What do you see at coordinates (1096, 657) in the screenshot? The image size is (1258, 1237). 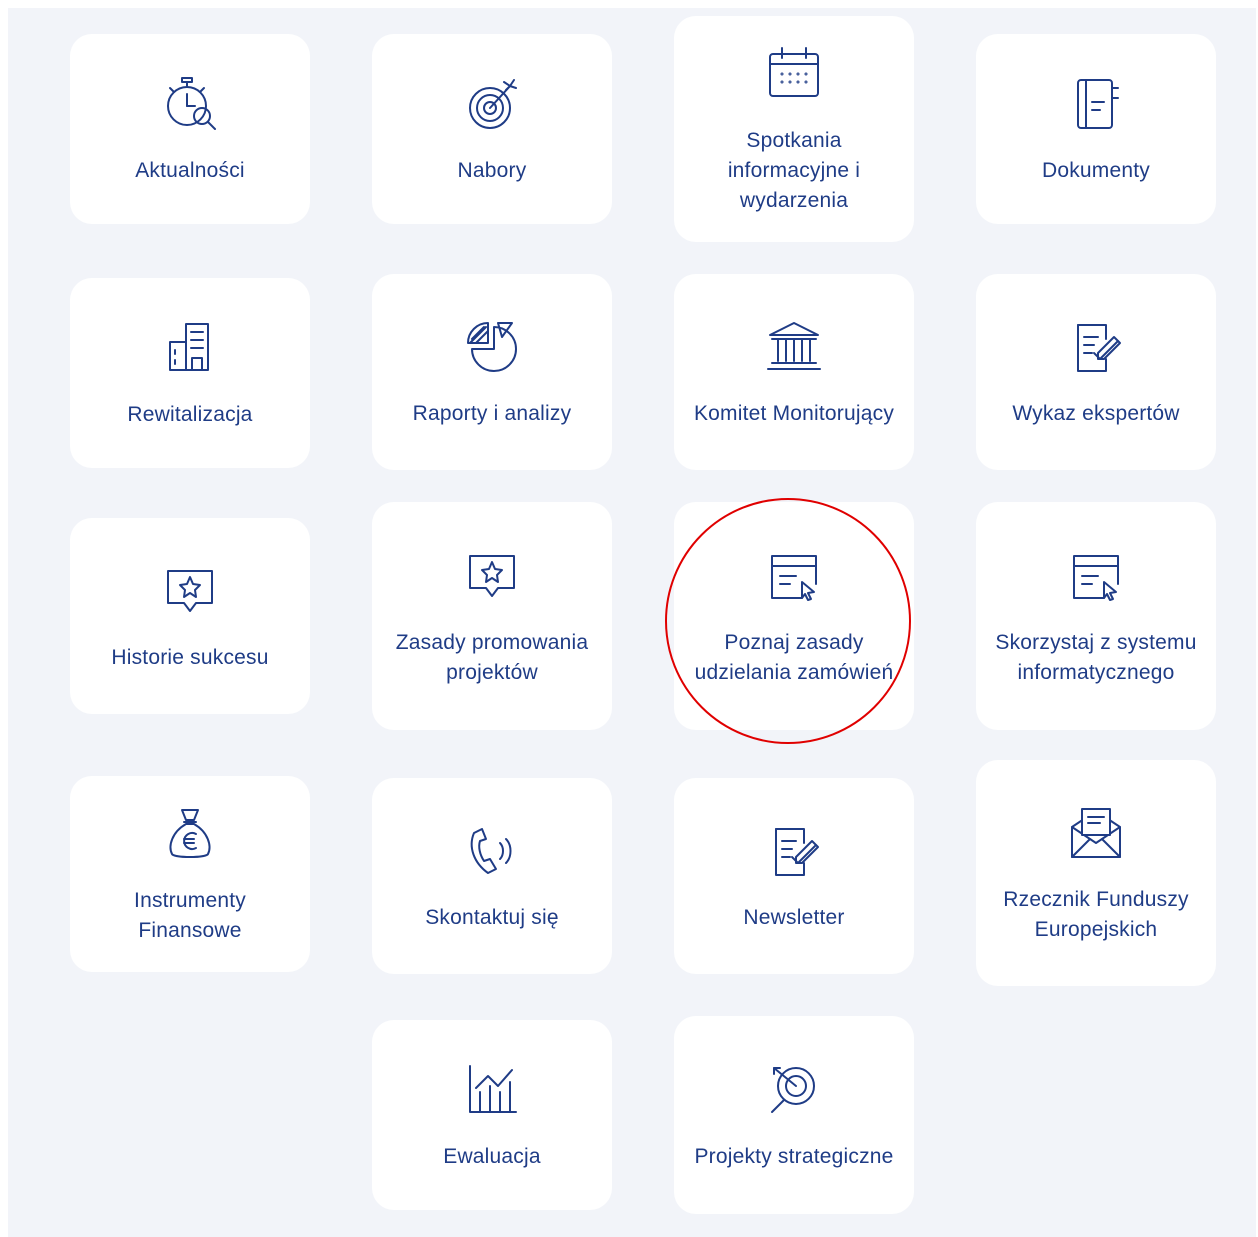 I see `tile-label: Skorzystaj z systemu informatycznego` at bounding box center [1096, 657].